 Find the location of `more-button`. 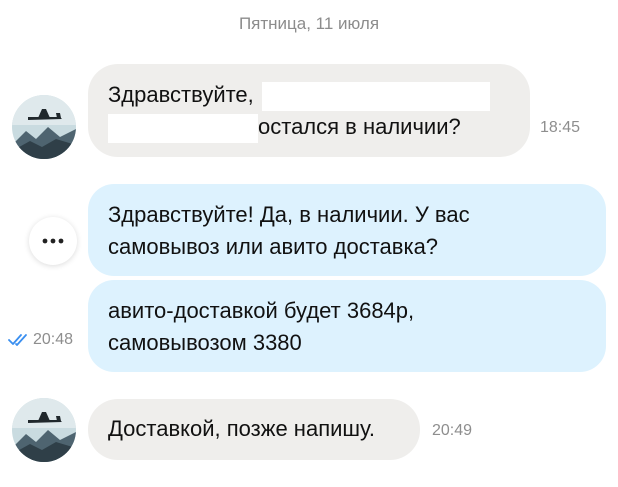

more-button is located at coordinates (53, 241).